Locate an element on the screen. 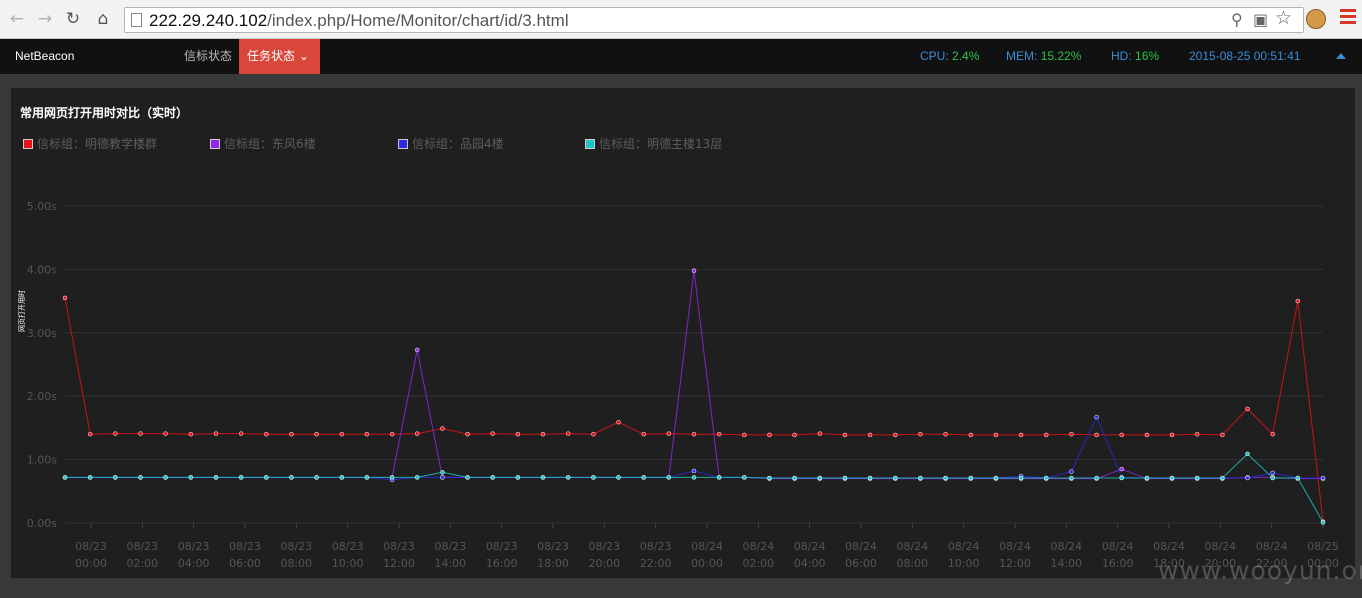  reload-icon: ↻ is located at coordinates (73, 19).